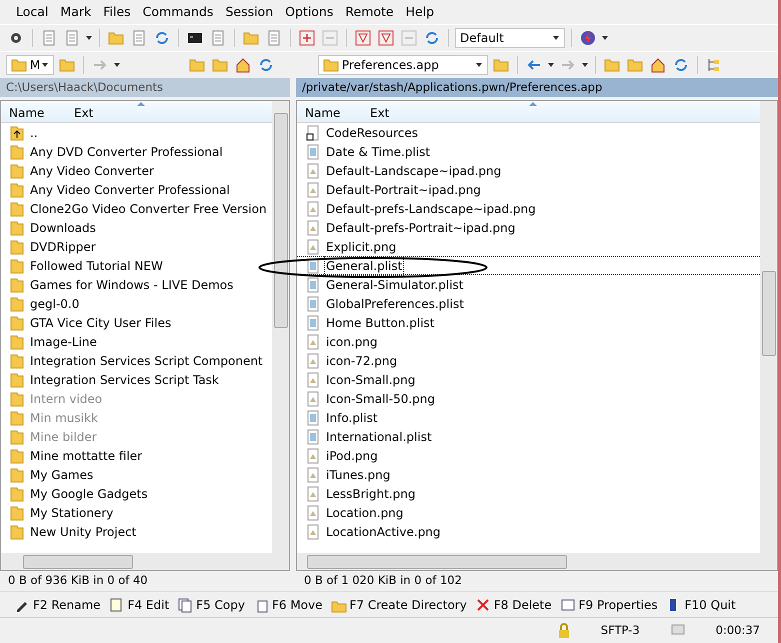  Describe the element at coordinates (32, 12) in the screenshot. I see `menu-item: Local` at that location.